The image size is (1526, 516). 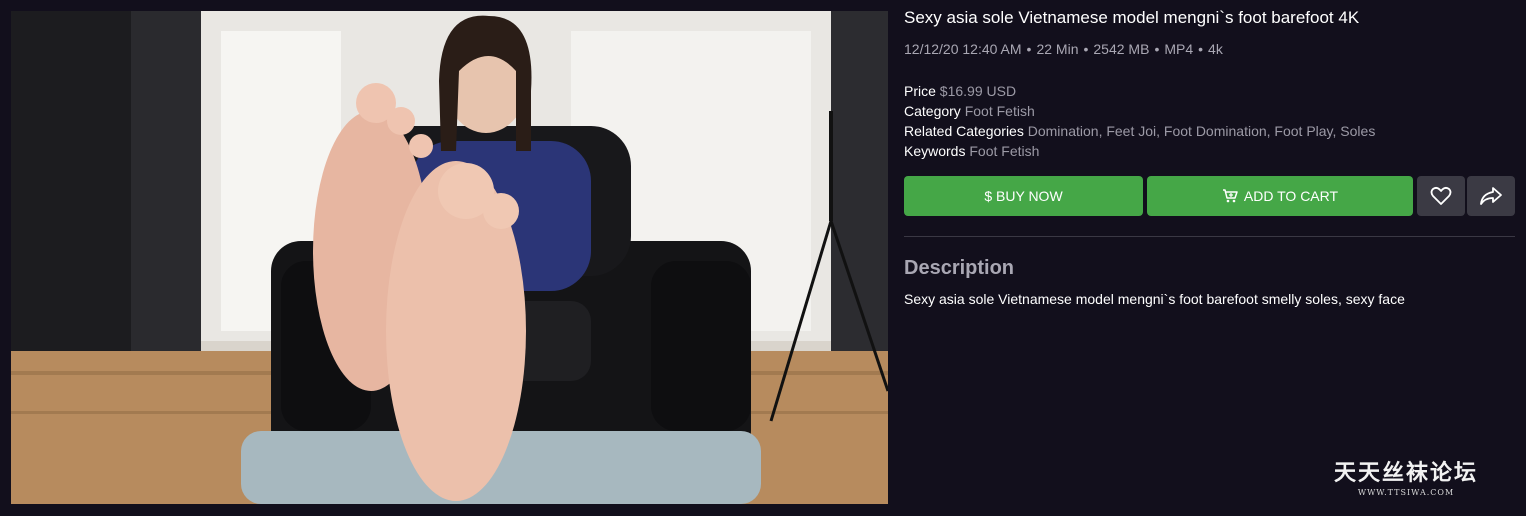 What do you see at coordinates (1004, 151) in the screenshot?
I see `keywords-link: Foot Fetish` at bounding box center [1004, 151].